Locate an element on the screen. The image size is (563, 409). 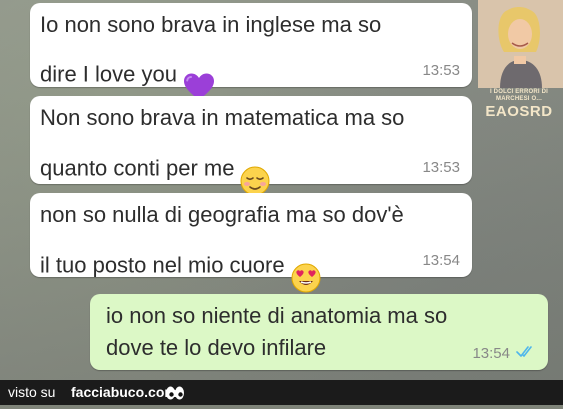
double-check-read-icon is located at coordinates (526, 354).